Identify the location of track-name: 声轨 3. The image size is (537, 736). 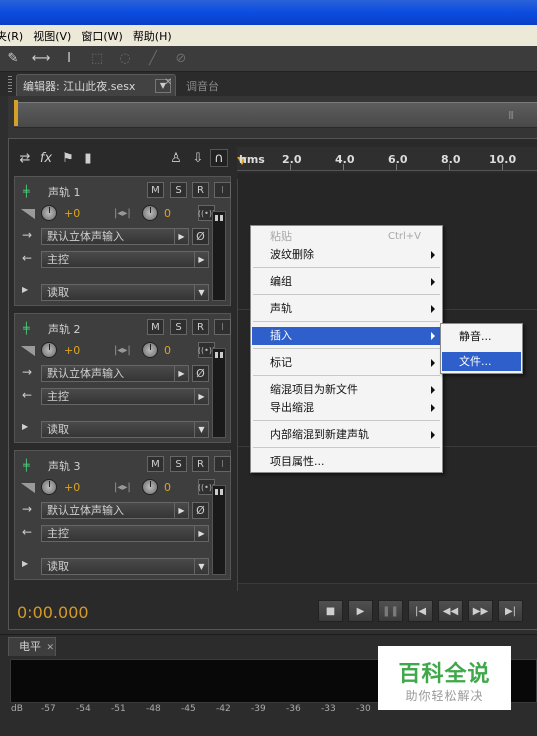
(64, 466).